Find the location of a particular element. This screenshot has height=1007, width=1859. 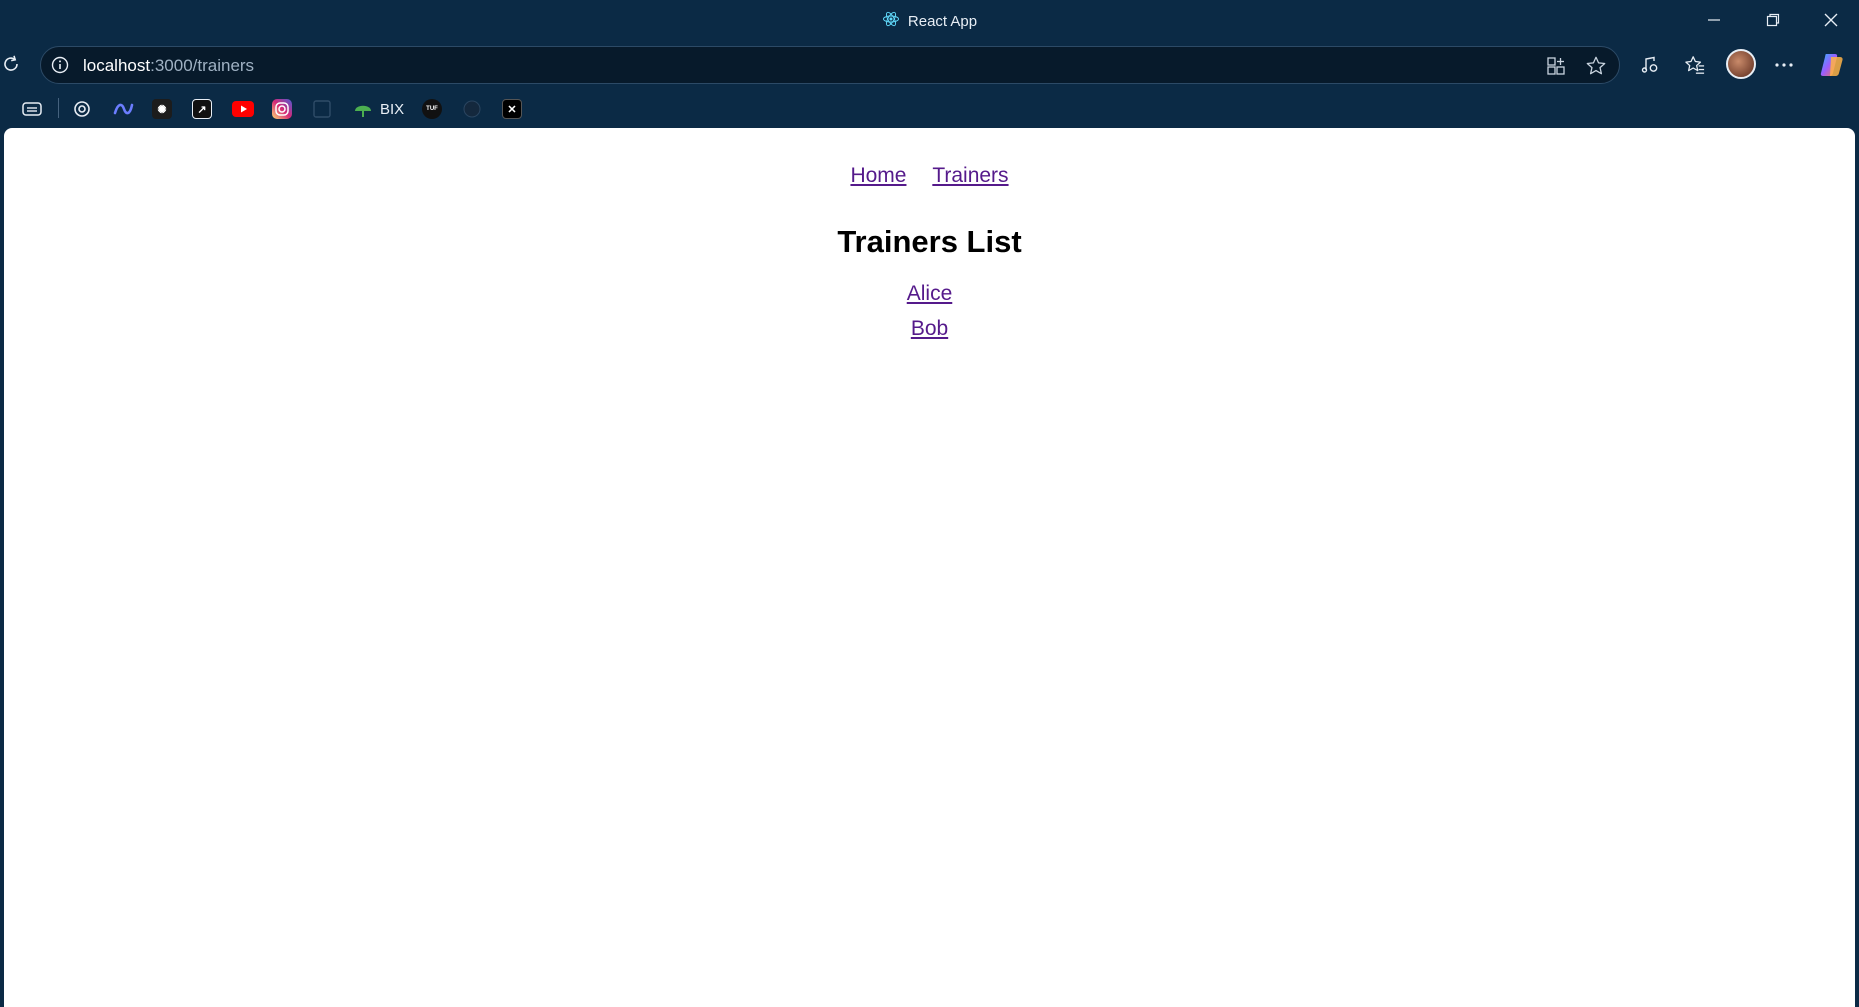

trainers-list: Alice Bob is located at coordinates (929, 317).